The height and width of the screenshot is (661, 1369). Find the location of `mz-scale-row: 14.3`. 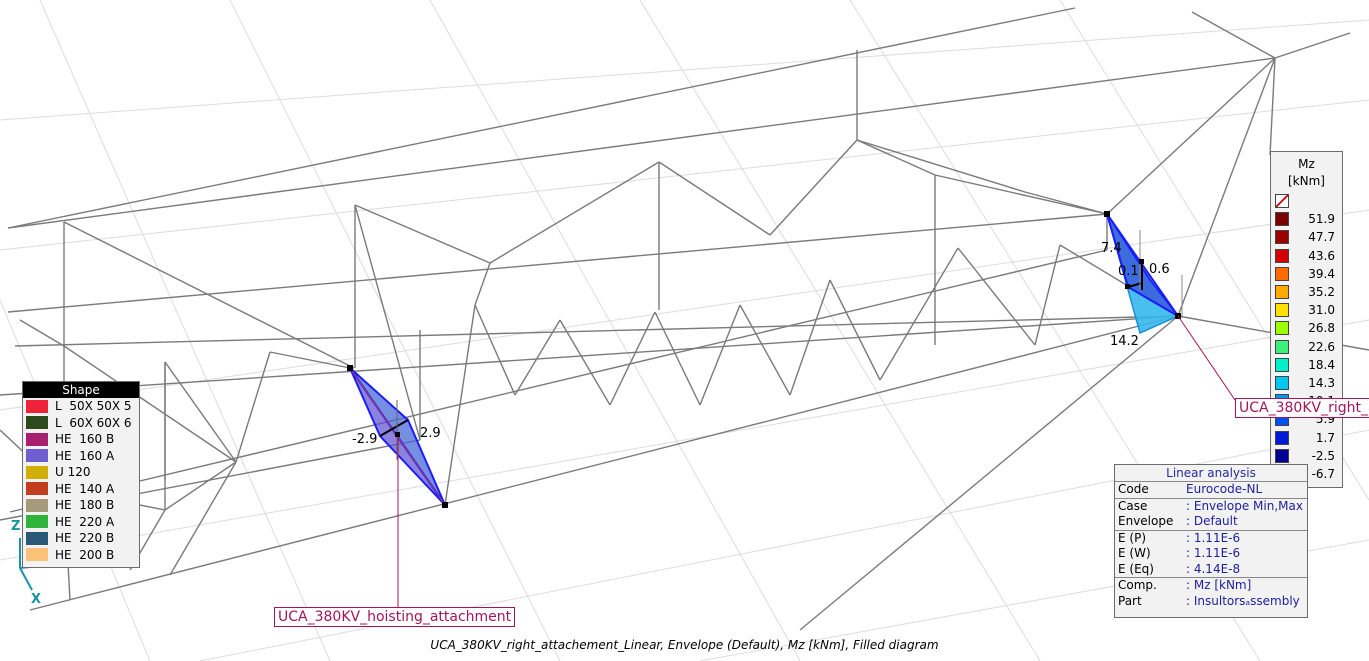

mz-scale-row: 14.3 is located at coordinates (1307, 383).